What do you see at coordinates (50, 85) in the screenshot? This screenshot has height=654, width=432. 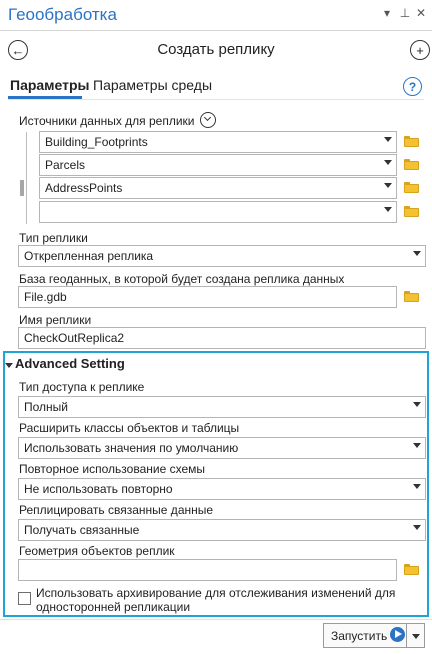 I see `tab-parameters: Параметры` at bounding box center [50, 85].